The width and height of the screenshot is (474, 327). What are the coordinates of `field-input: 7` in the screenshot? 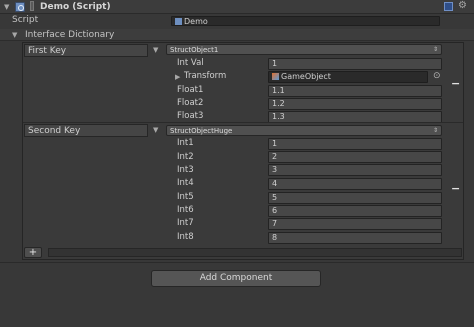 It's located at (355, 224).